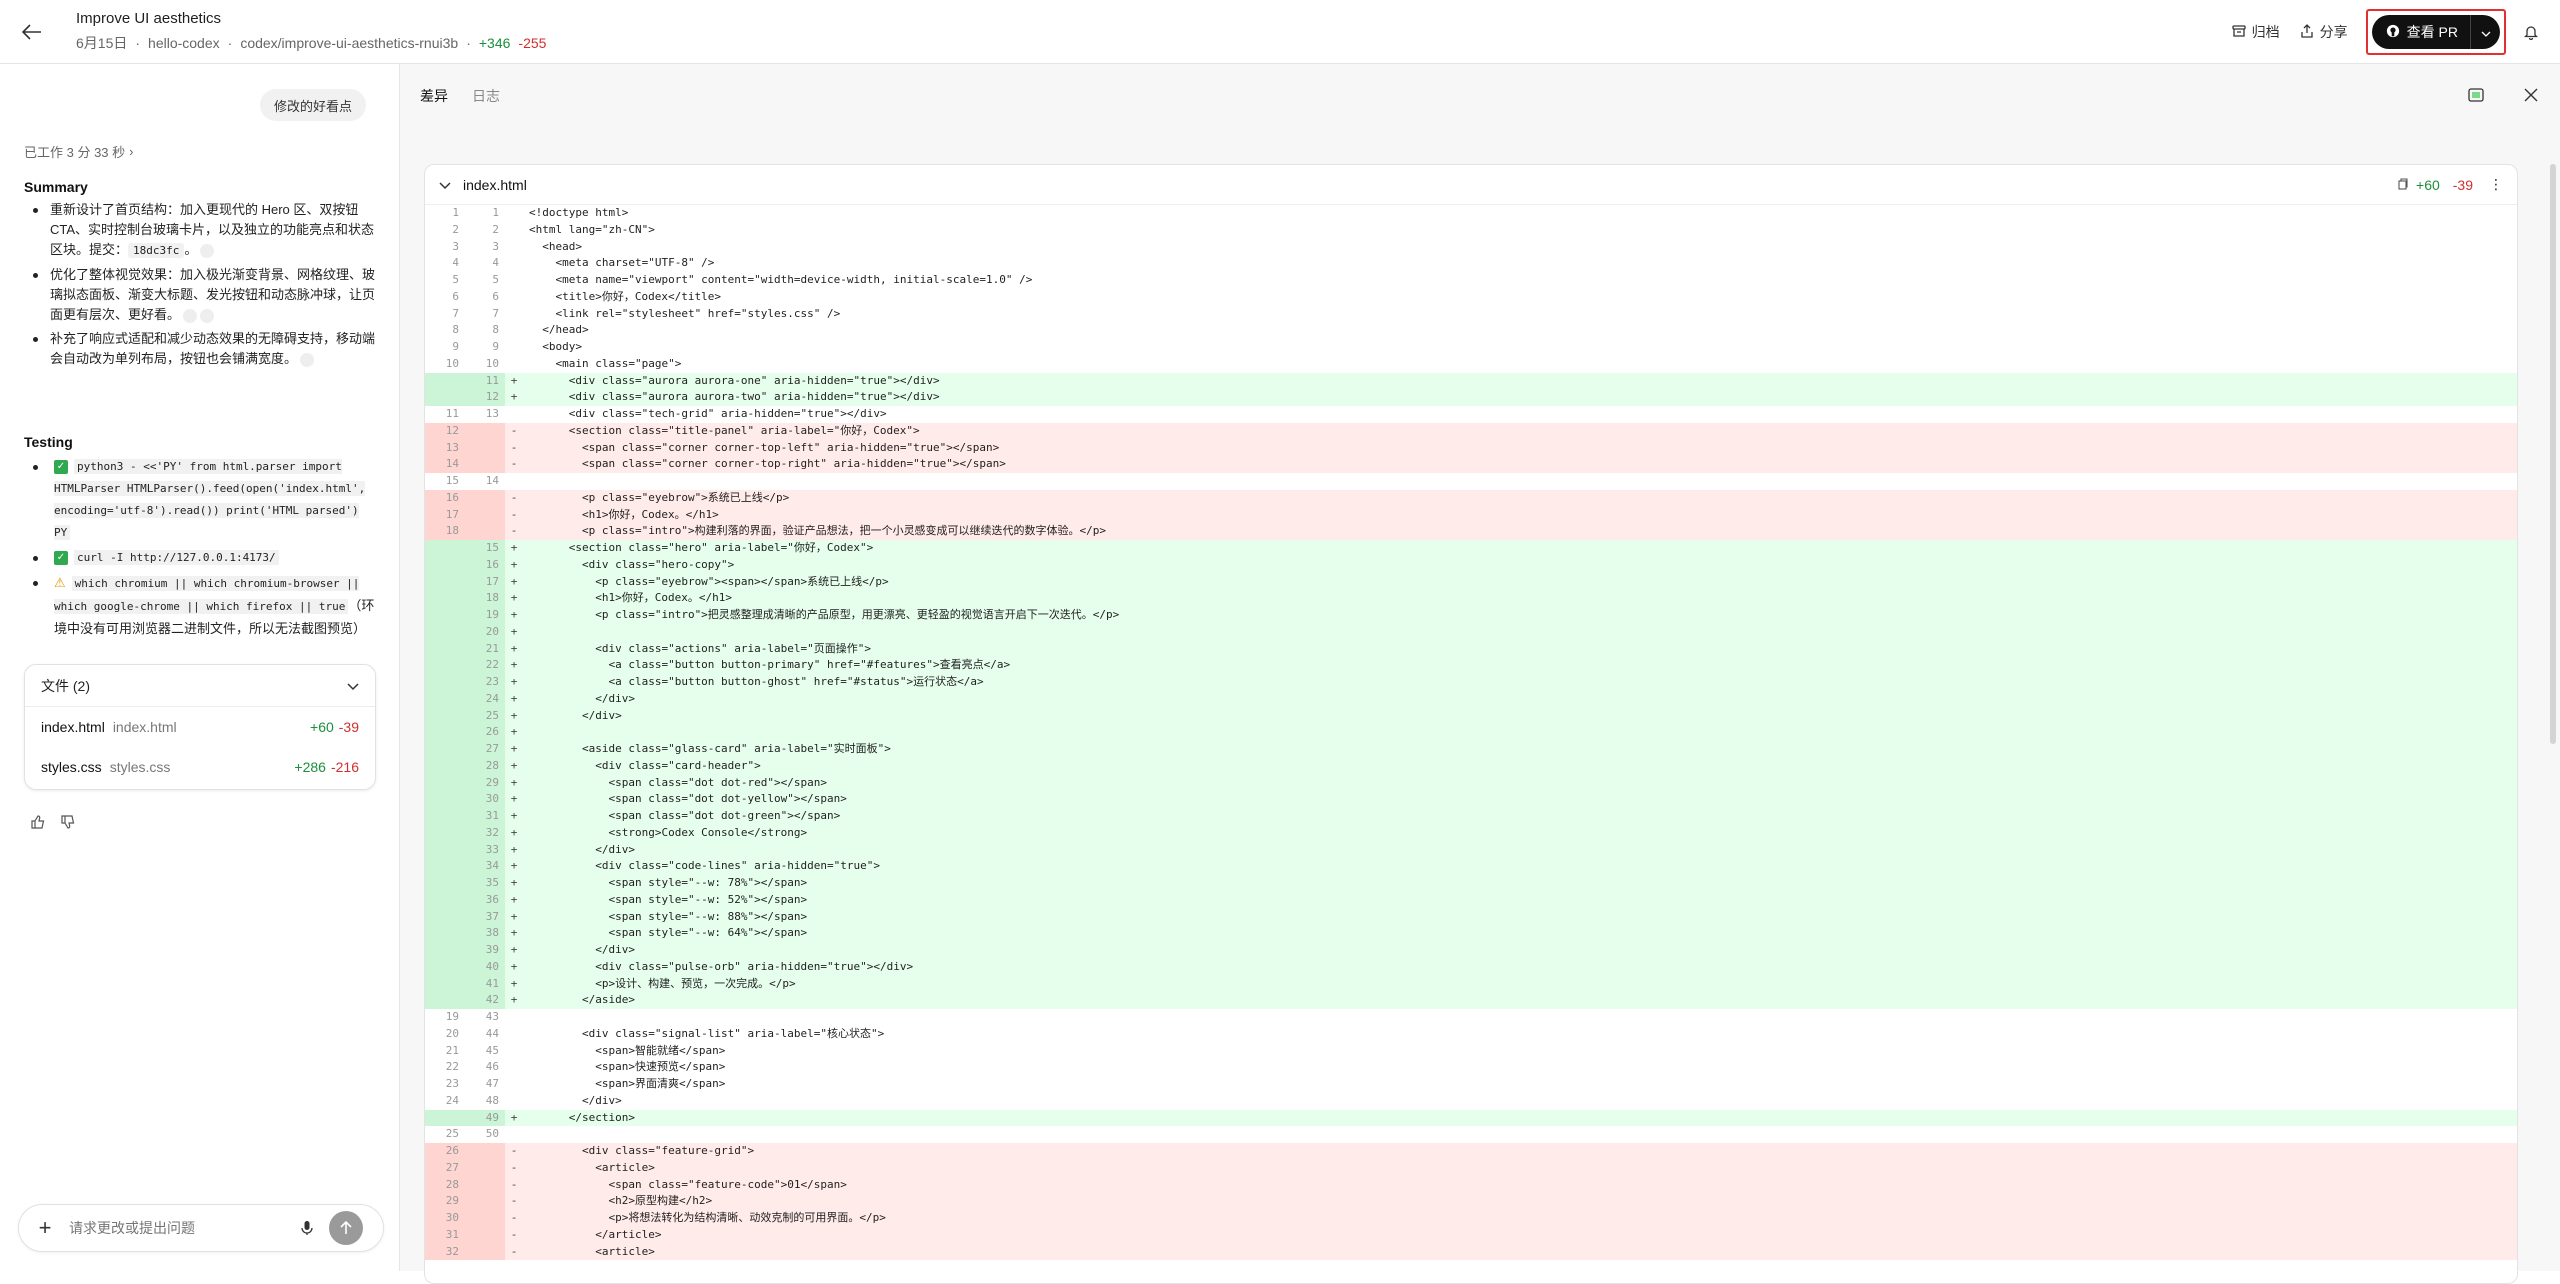  What do you see at coordinates (485, 933) in the screenshot?
I see `new-line-number: 38` at bounding box center [485, 933].